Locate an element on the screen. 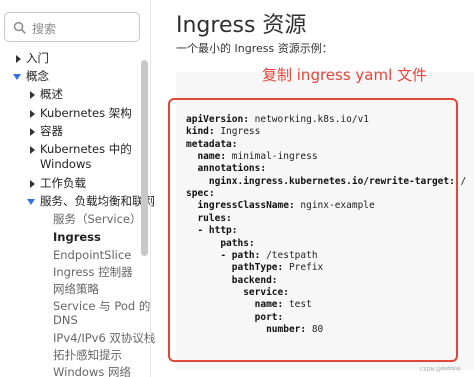  sidebar-item-windows: Kubernetes 中的 is located at coordinates (86, 149).